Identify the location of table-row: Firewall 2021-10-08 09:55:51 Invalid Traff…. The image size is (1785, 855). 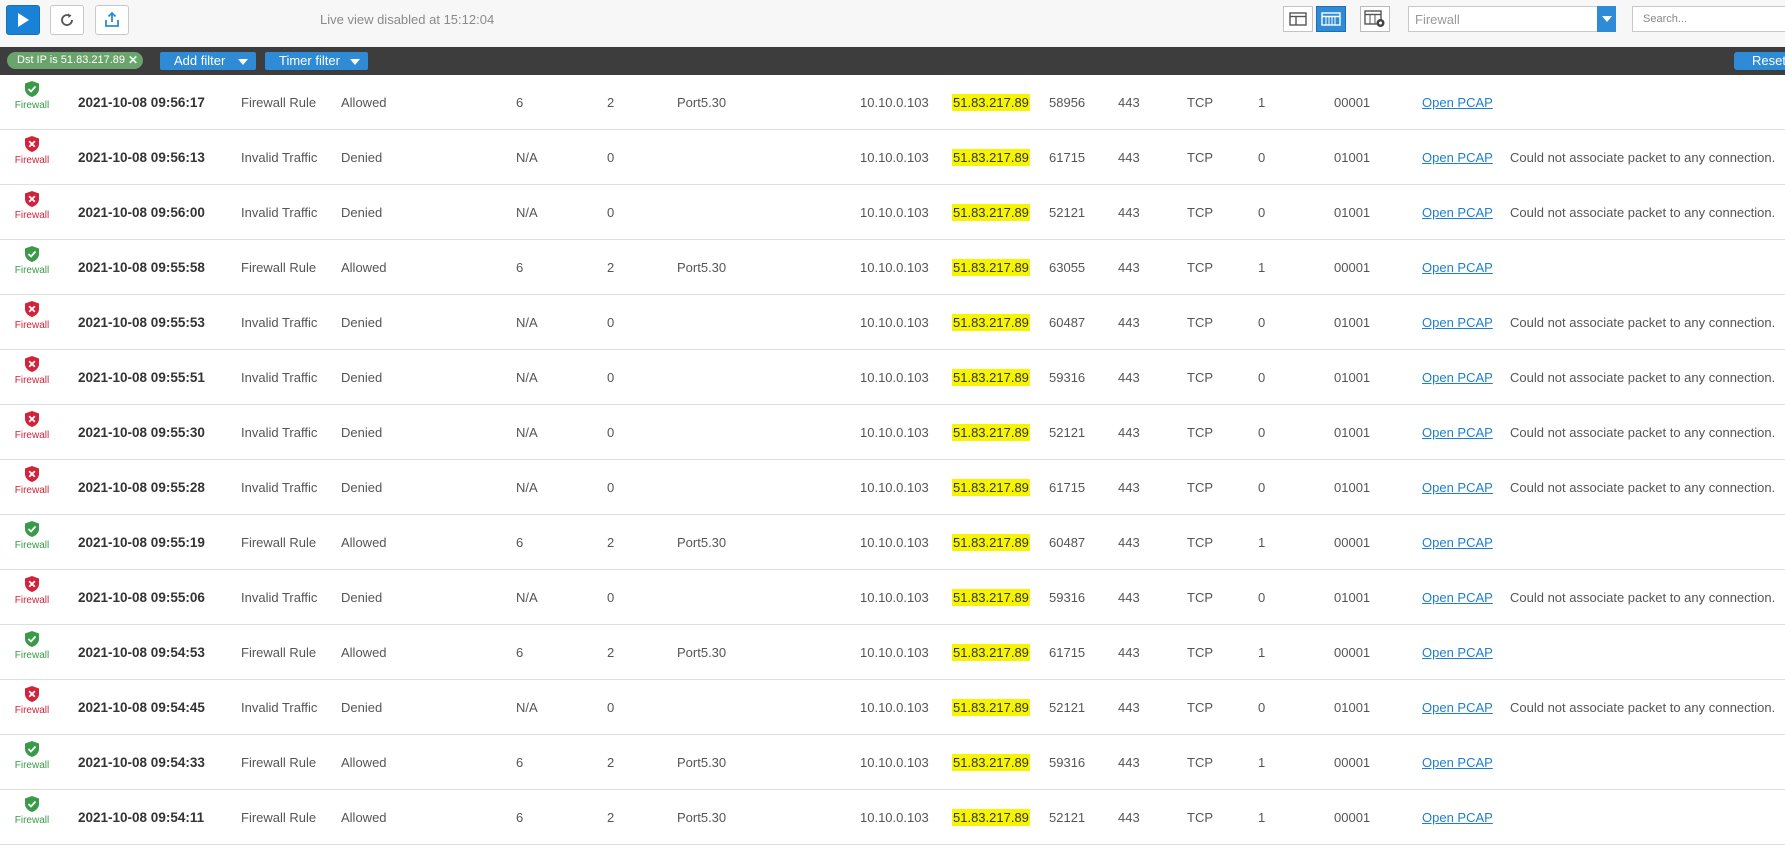
(892, 377).